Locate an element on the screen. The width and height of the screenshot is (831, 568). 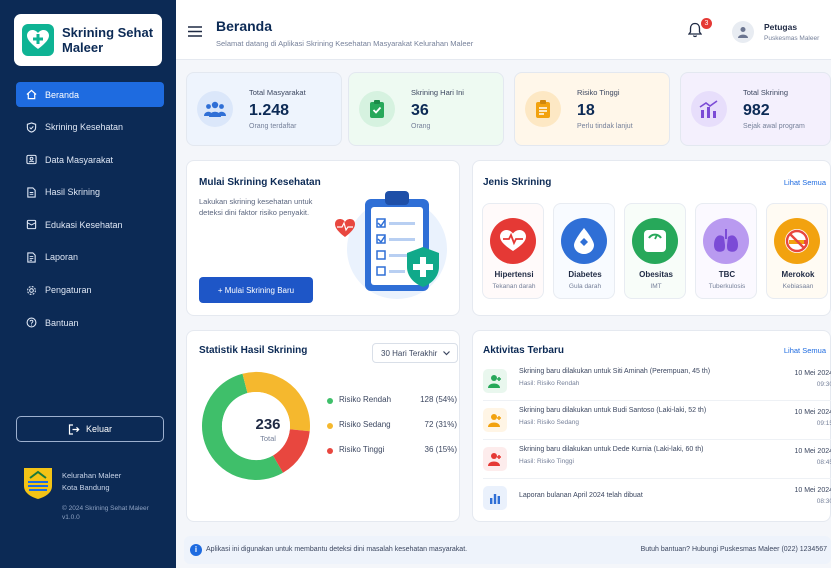
sidebar-item-label: Skrining Kesehatan is located at coordinates (84, 127).